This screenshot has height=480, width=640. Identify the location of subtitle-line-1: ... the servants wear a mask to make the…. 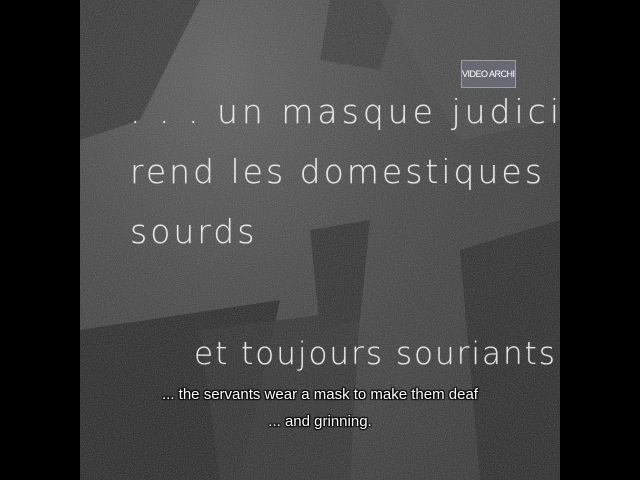
(320, 394).